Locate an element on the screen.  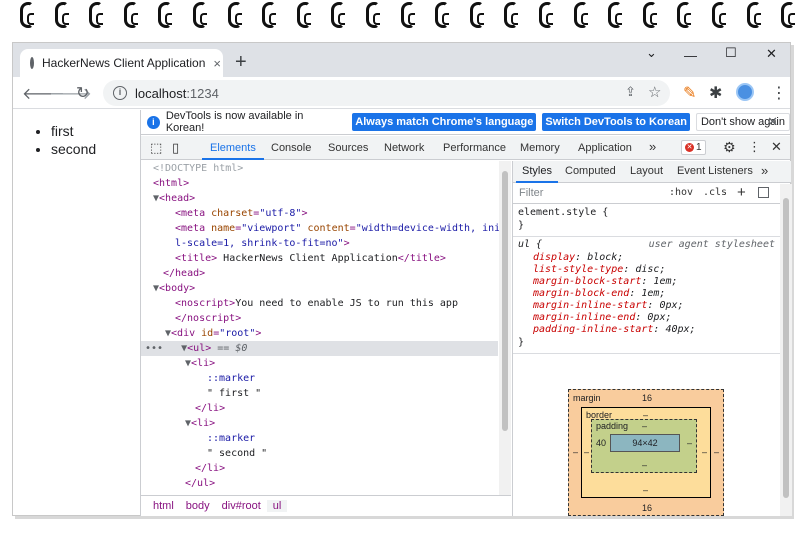
dom-line-marker-1: ::marker is located at coordinates (319, 378).